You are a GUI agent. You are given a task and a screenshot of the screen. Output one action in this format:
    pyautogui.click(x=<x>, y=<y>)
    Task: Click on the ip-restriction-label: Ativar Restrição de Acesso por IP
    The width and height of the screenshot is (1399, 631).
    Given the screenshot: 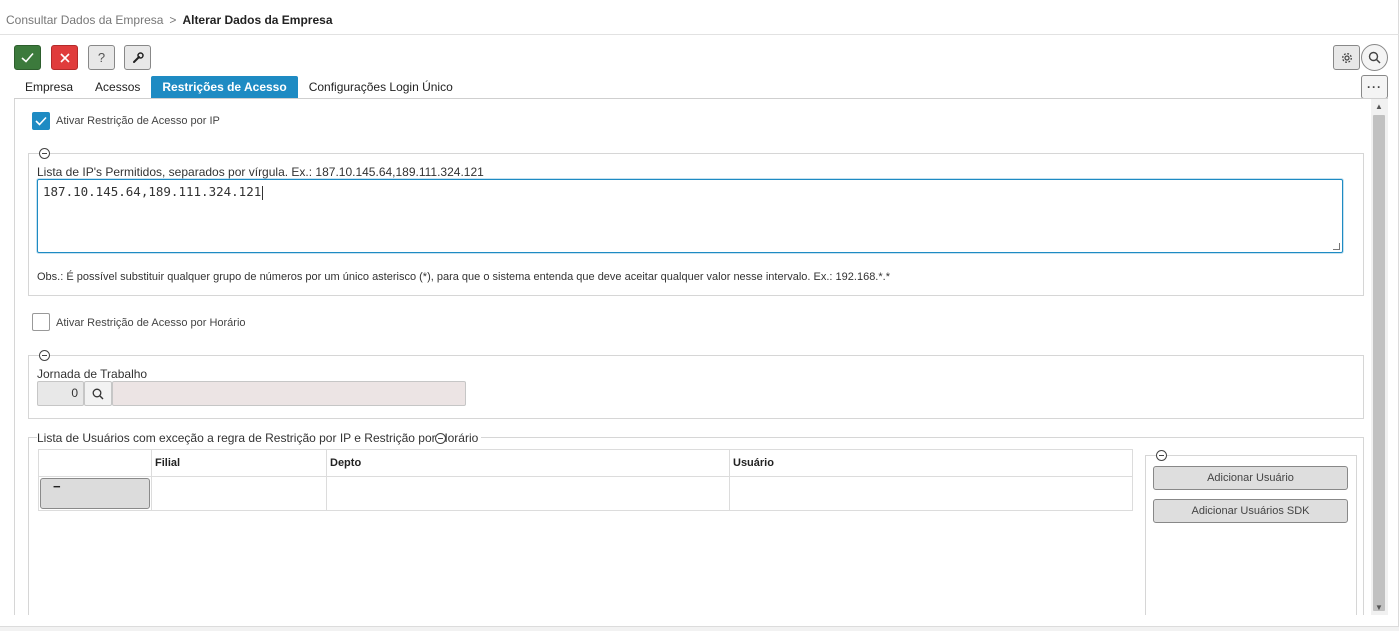 What is the action you would take?
    pyautogui.click(x=138, y=121)
    